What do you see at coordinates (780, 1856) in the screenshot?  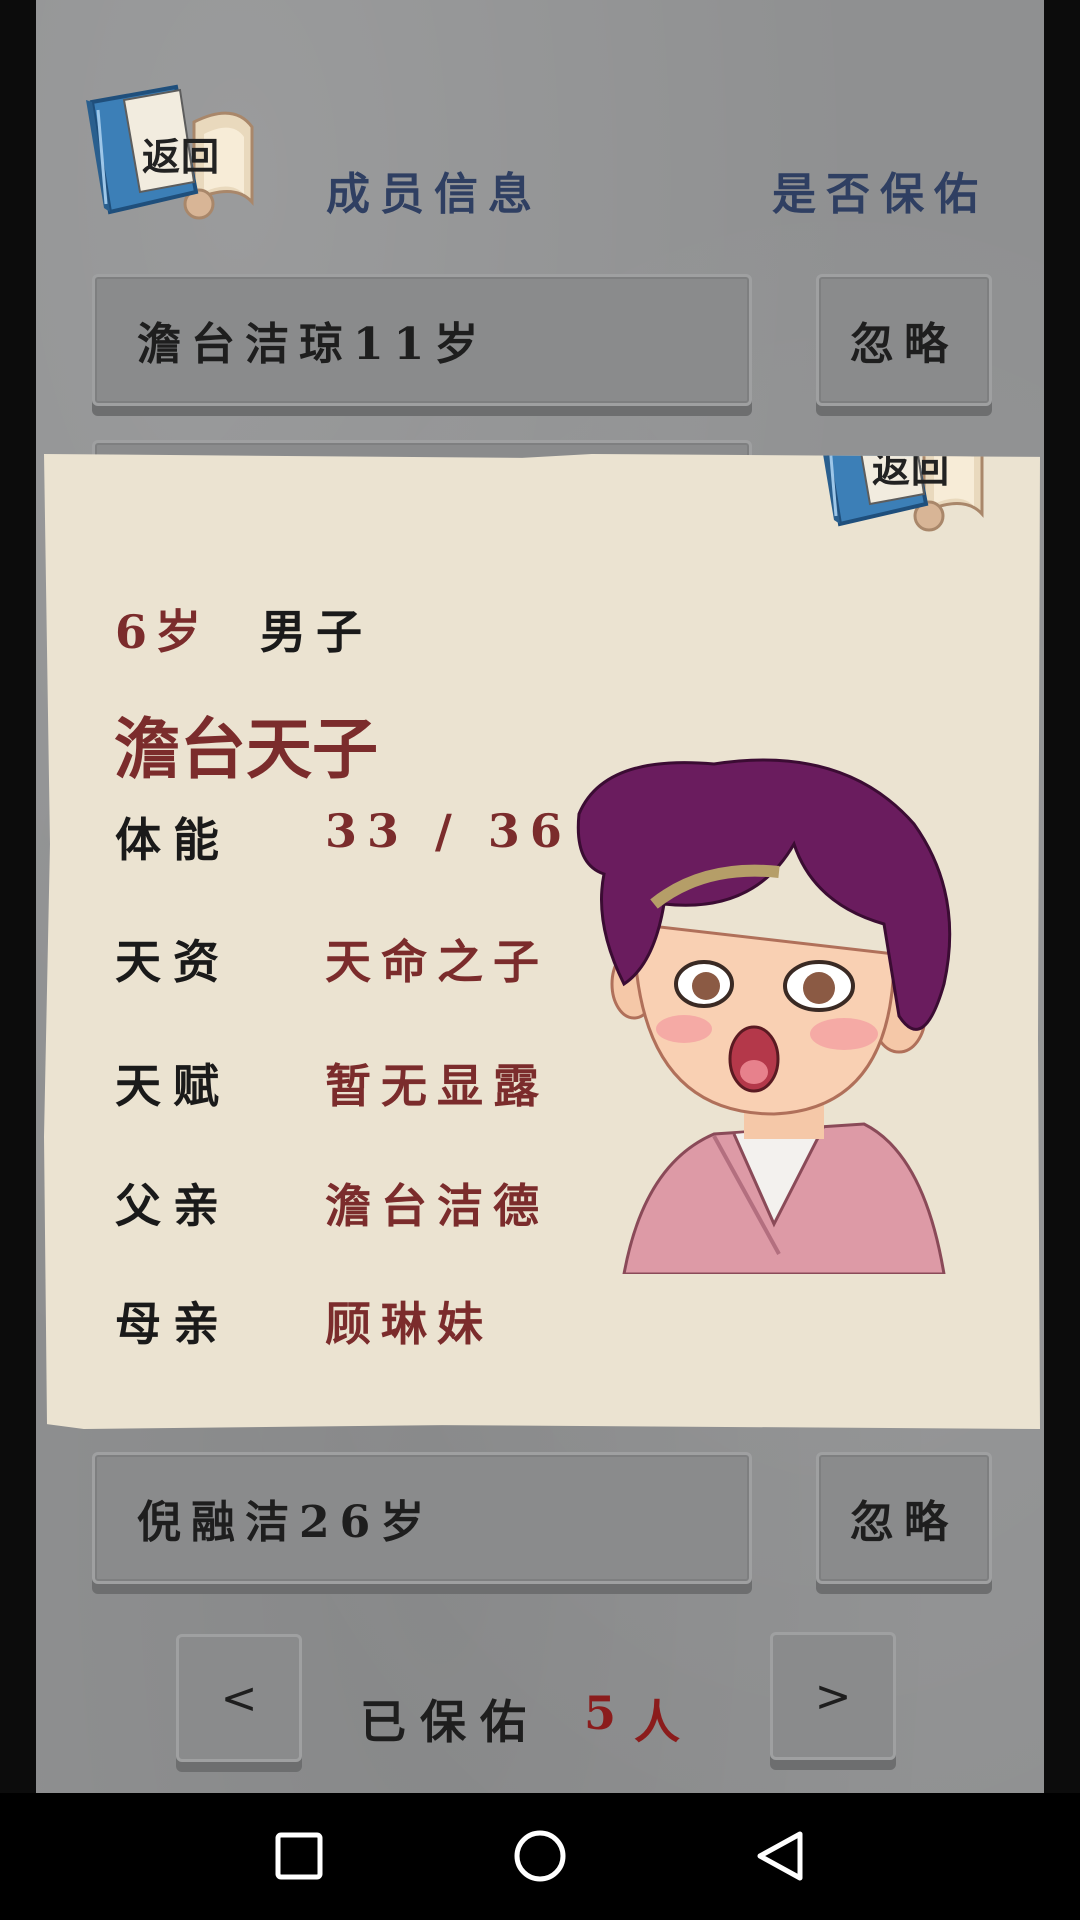 I see `triangle-icon` at bounding box center [780, 1856].